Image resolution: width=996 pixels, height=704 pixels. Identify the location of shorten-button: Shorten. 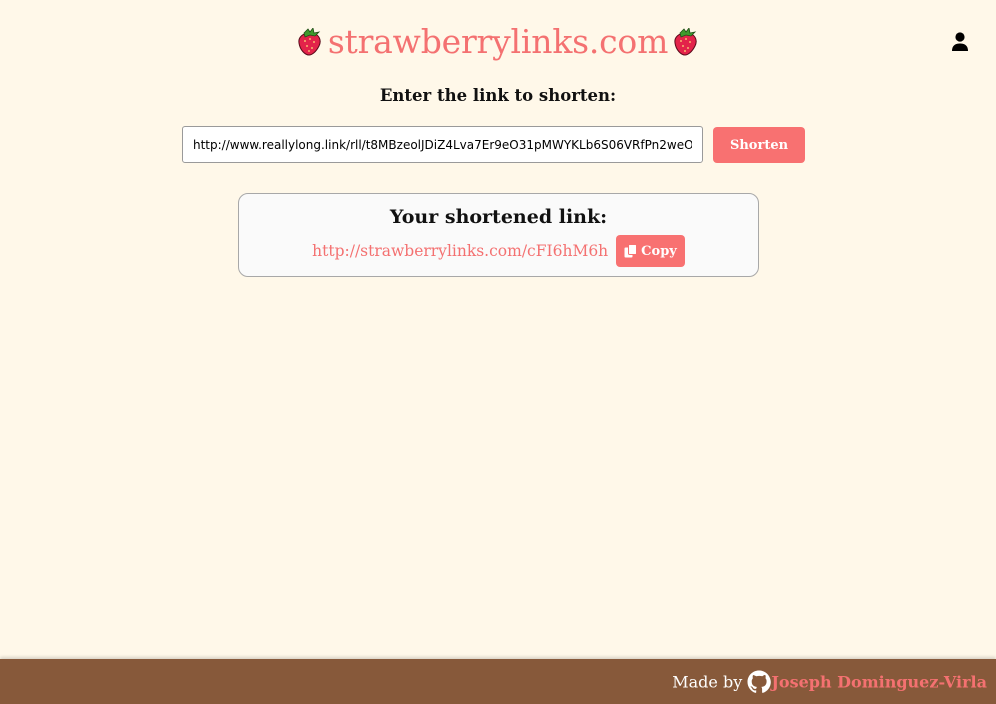
(759, 145).